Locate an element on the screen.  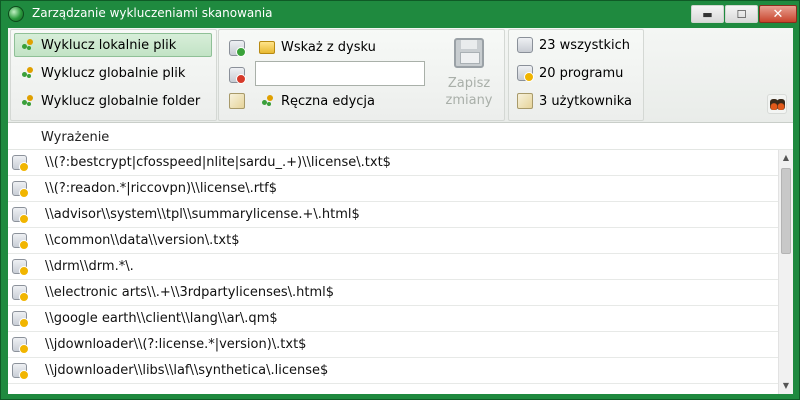
count-user: 3 użytkownika is located at coordinates (574, 101).